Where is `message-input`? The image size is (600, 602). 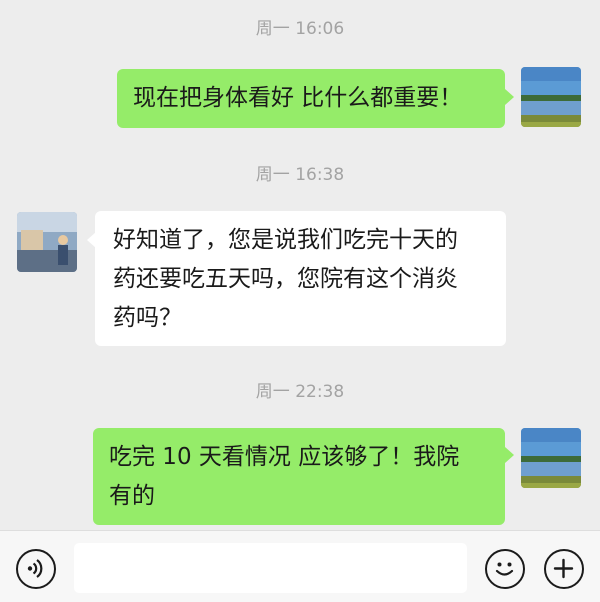
message-input is located at coordinates (270, 568).